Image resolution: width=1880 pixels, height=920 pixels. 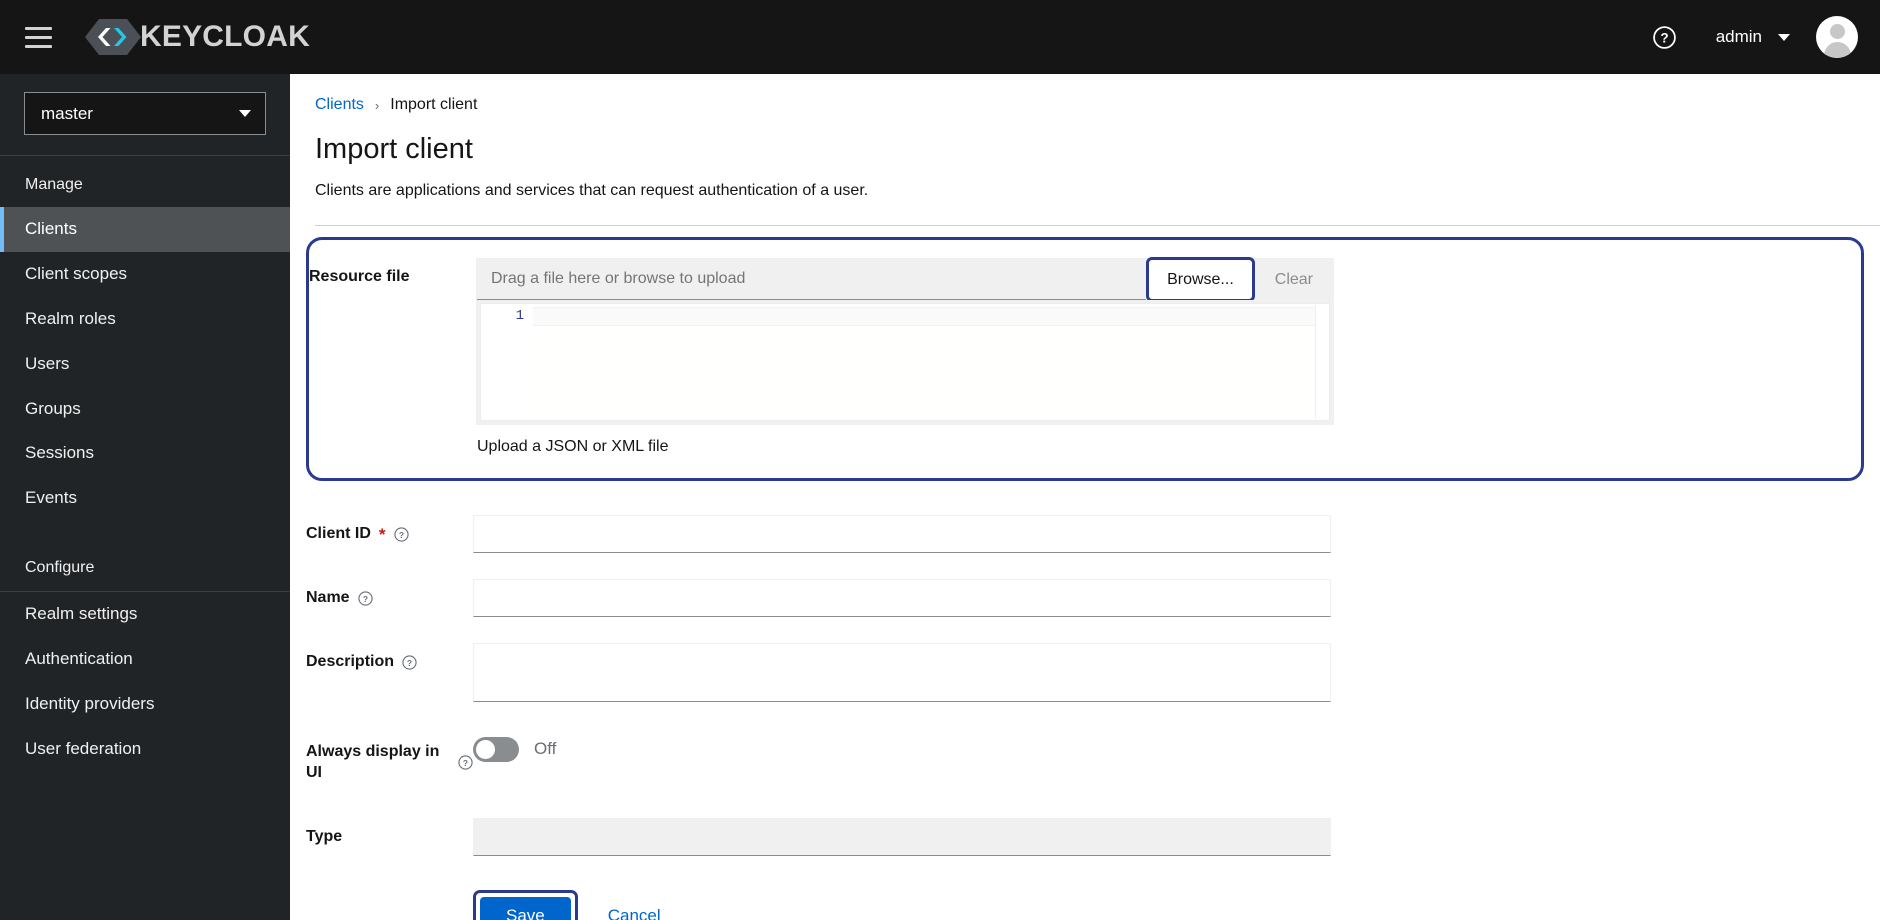 I want to click on sidebar-item-label: Identity providers, so click(x=90, y=704).